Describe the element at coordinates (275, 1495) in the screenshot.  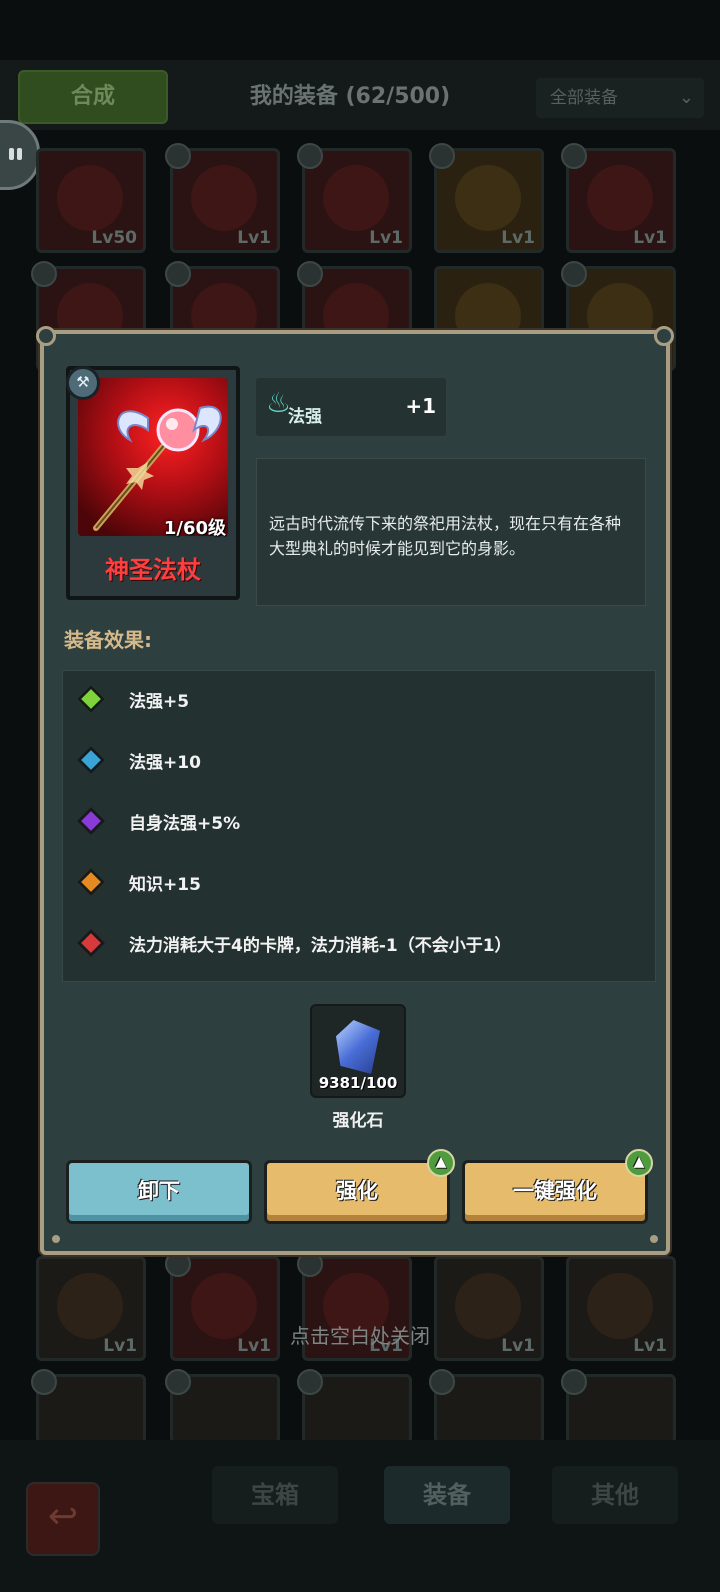
I see `tab-chest: 宝箱` at that location.